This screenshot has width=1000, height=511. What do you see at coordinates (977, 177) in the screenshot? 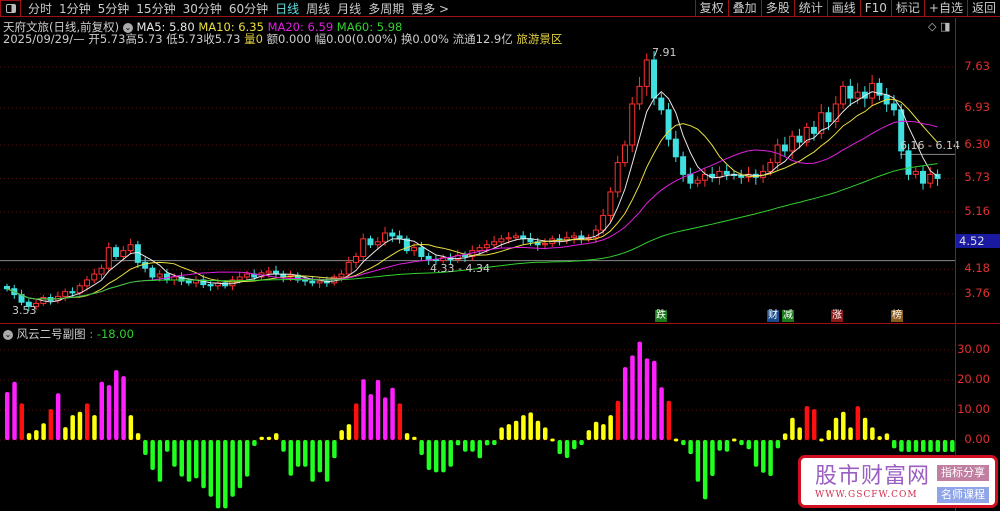
I see `price-tick: 5.73` at bounding box center [977, 177].